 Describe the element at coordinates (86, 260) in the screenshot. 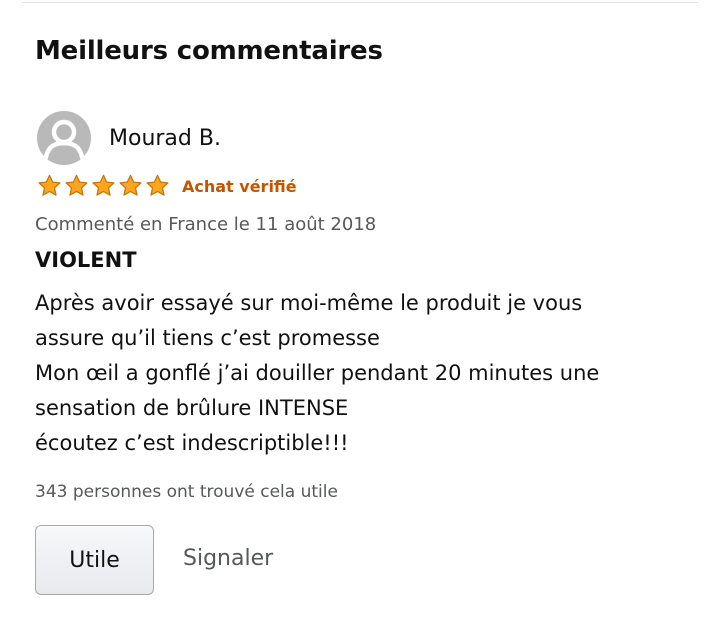

I see `review-title: VIOLENT` at that location.